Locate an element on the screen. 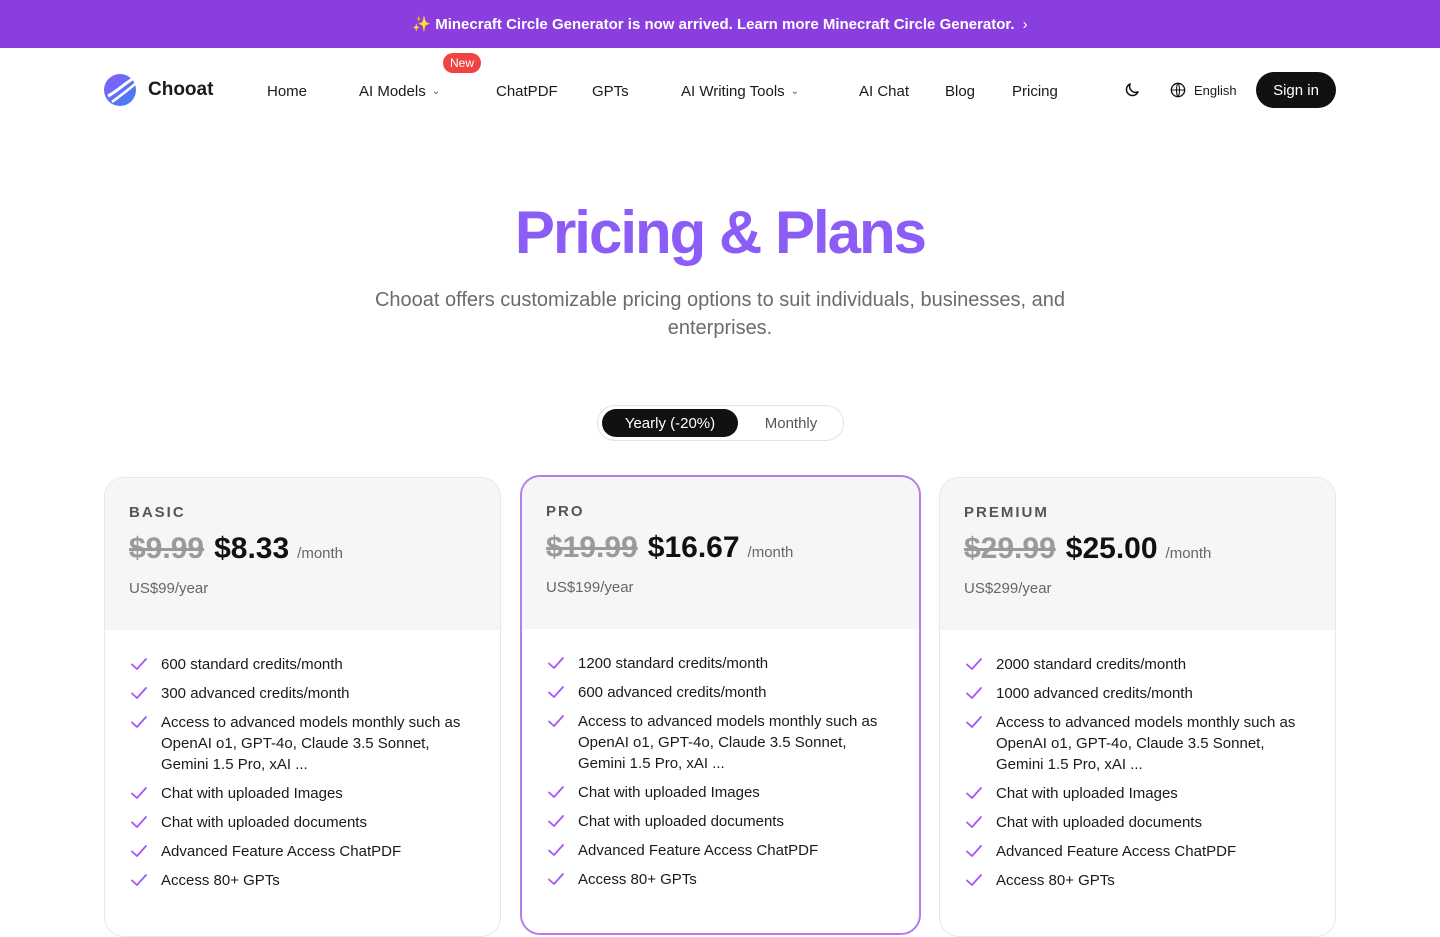  nav-pricing-label: Pricing is located at coordinates (1035, 91).